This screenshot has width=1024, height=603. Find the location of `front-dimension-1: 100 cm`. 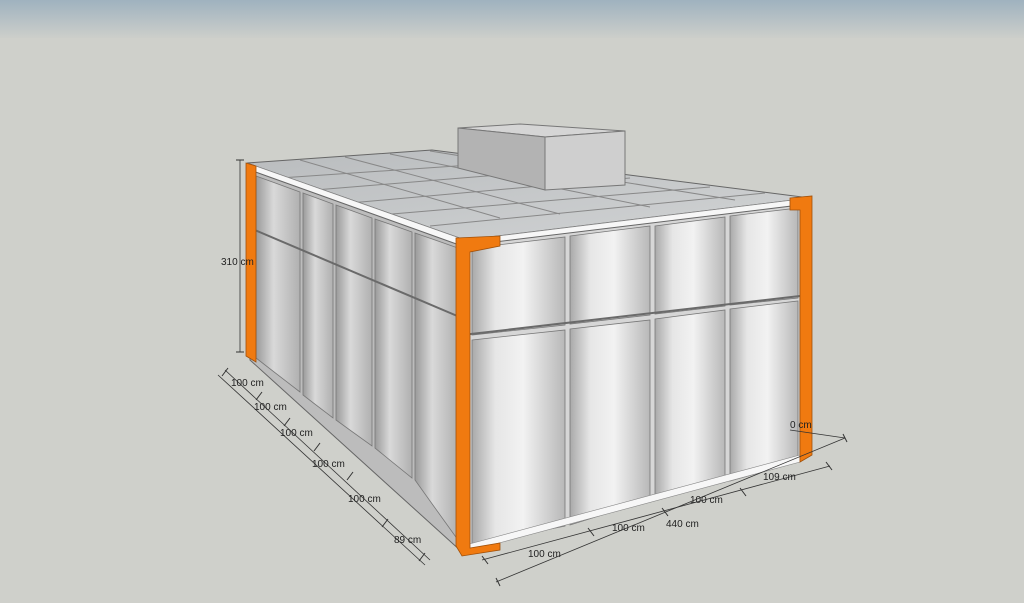

front-dimension-1: 100 cm is located at coordinates (544, 554).